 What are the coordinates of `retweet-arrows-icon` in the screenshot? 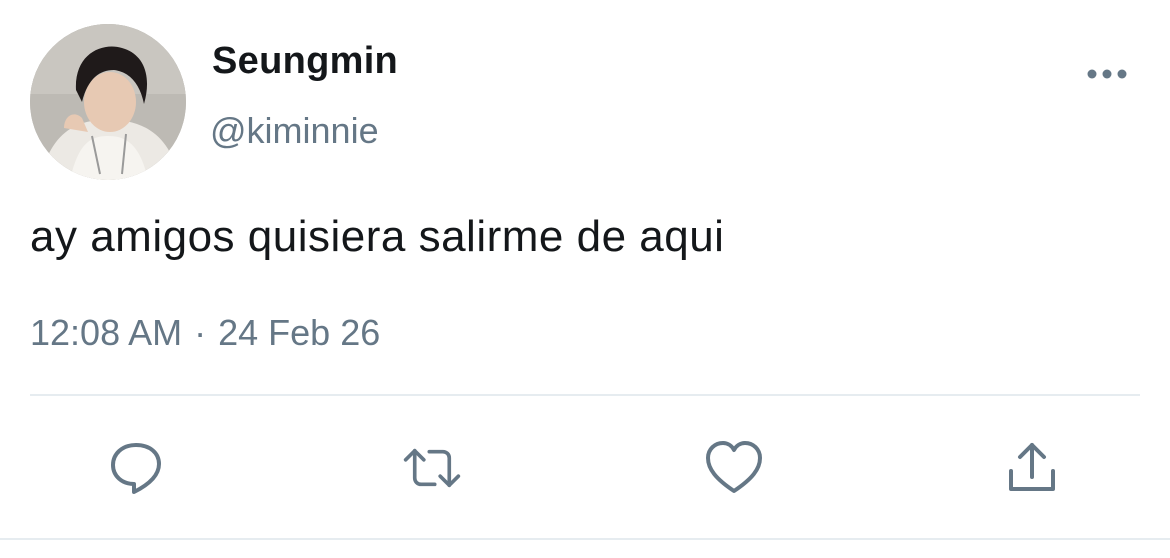 It's located at (432, 468).